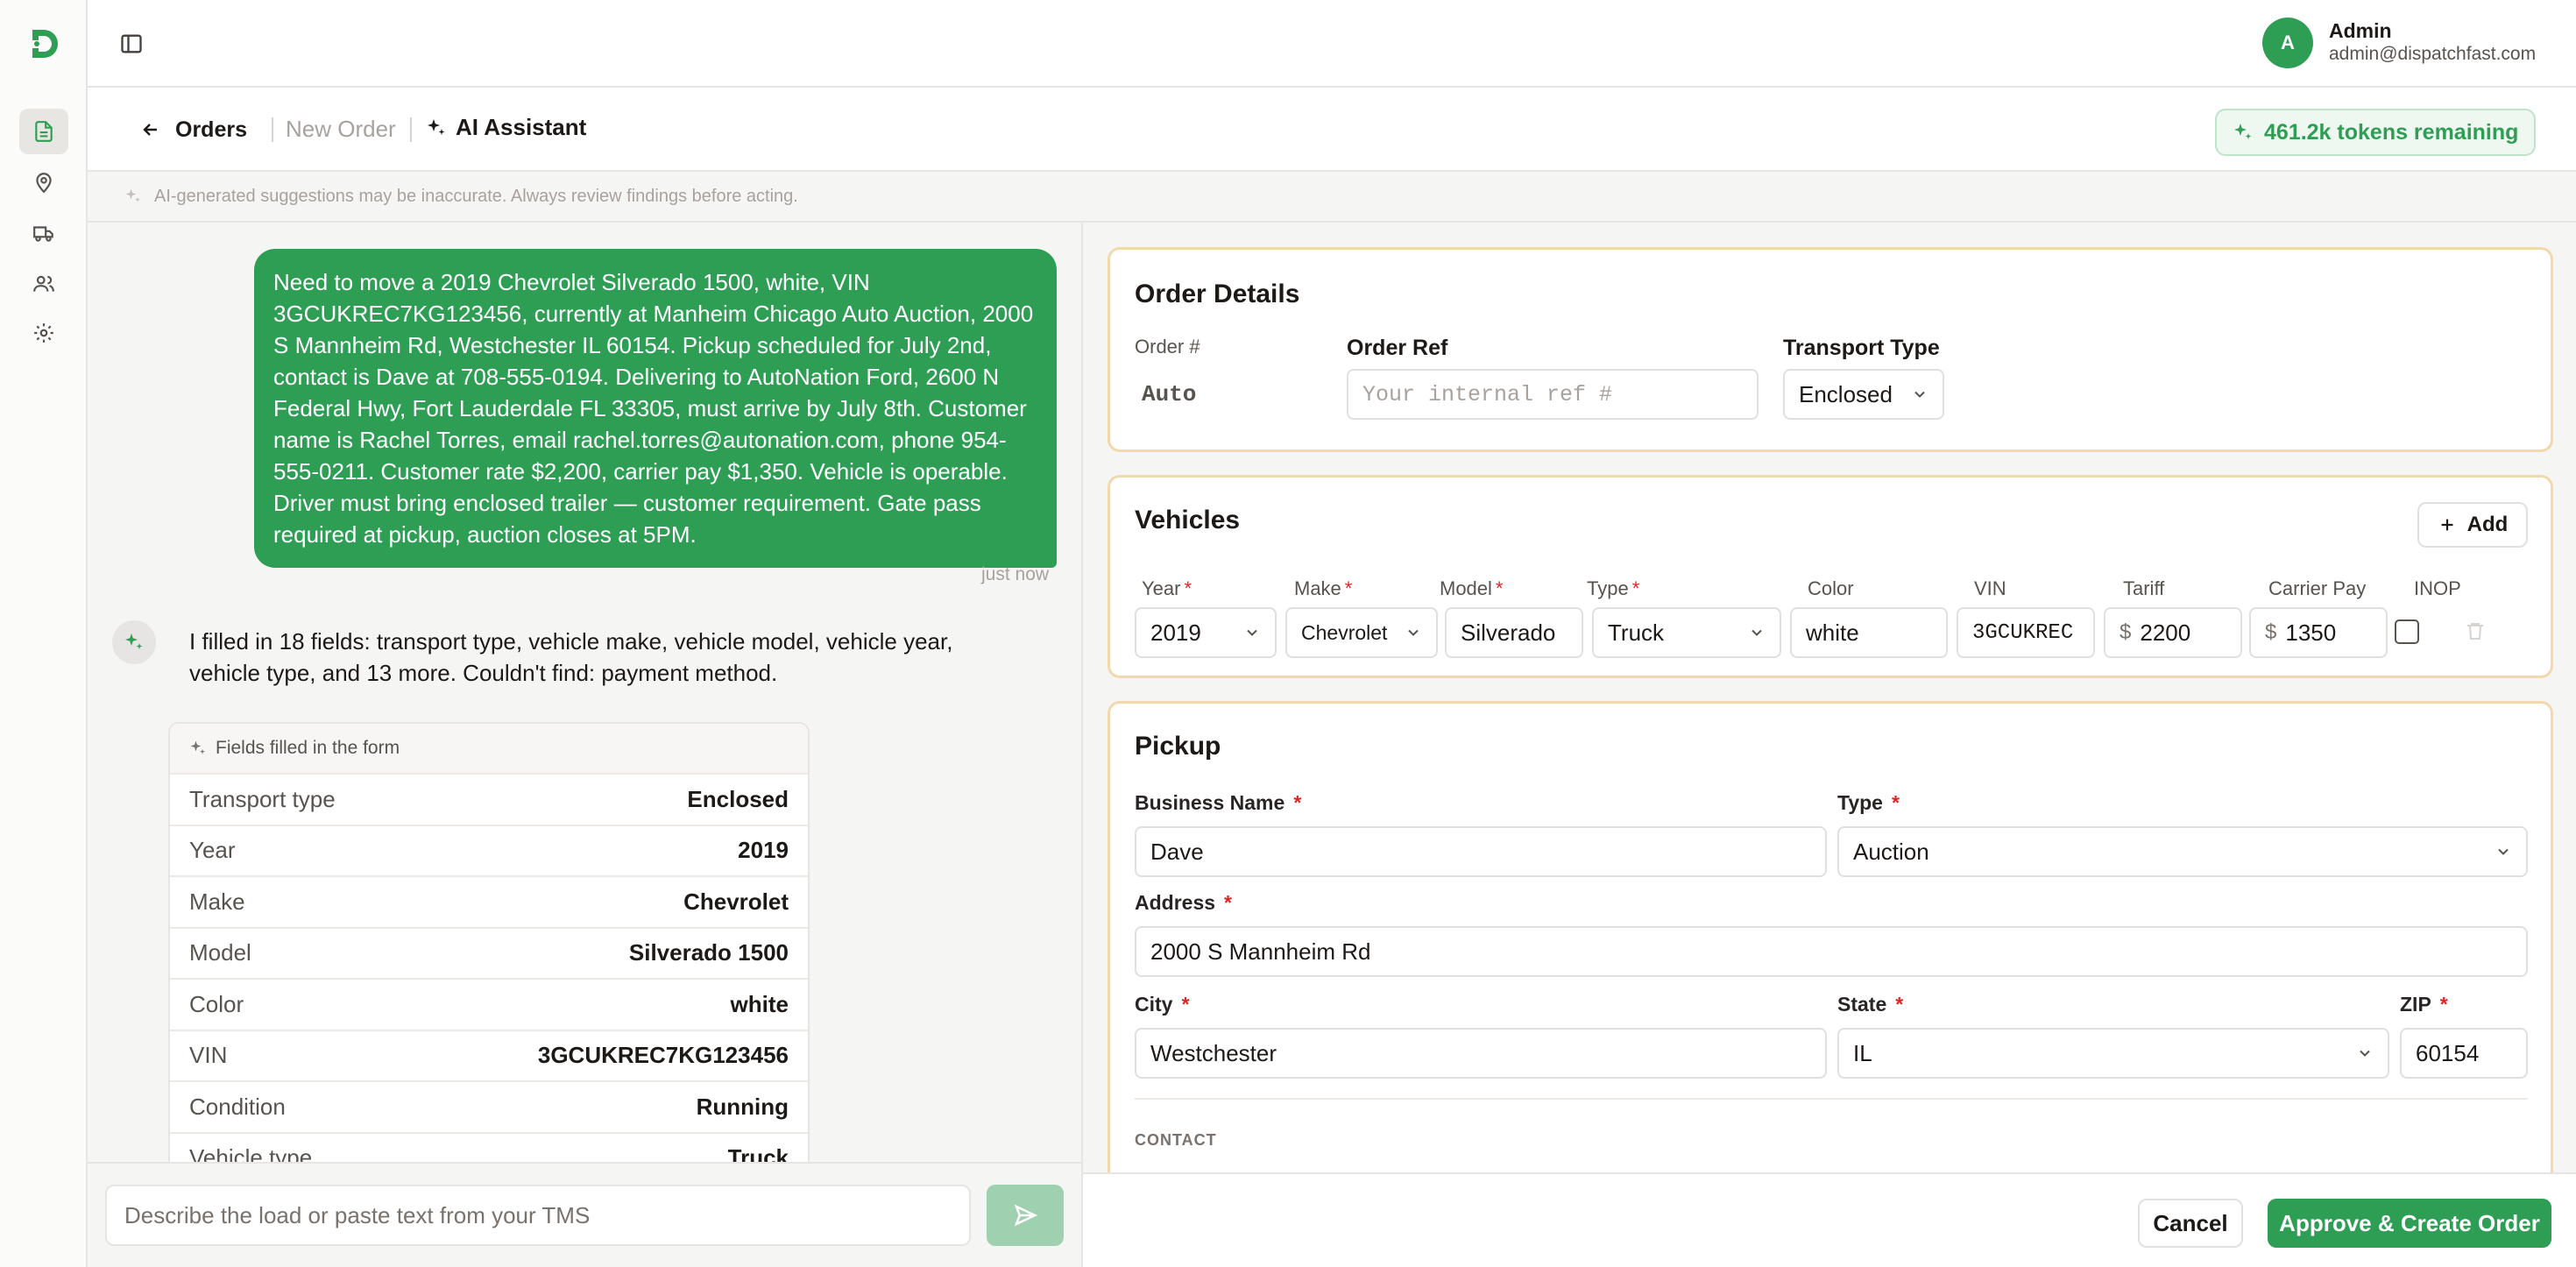  I want to click on address-input: 2000 S Mannheim Rd, so click(1831, 952).